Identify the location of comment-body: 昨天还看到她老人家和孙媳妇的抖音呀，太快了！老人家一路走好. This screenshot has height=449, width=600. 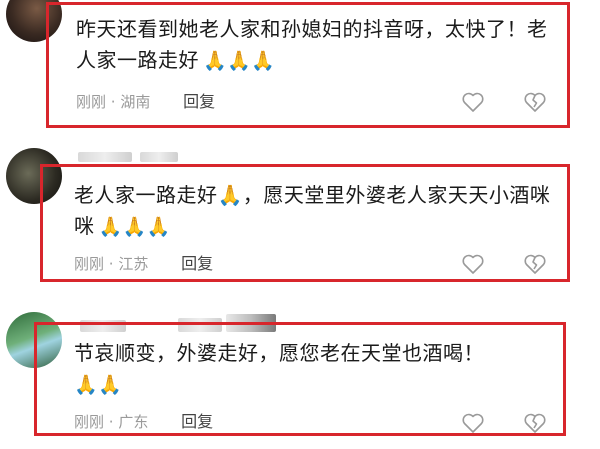
(312, 44).